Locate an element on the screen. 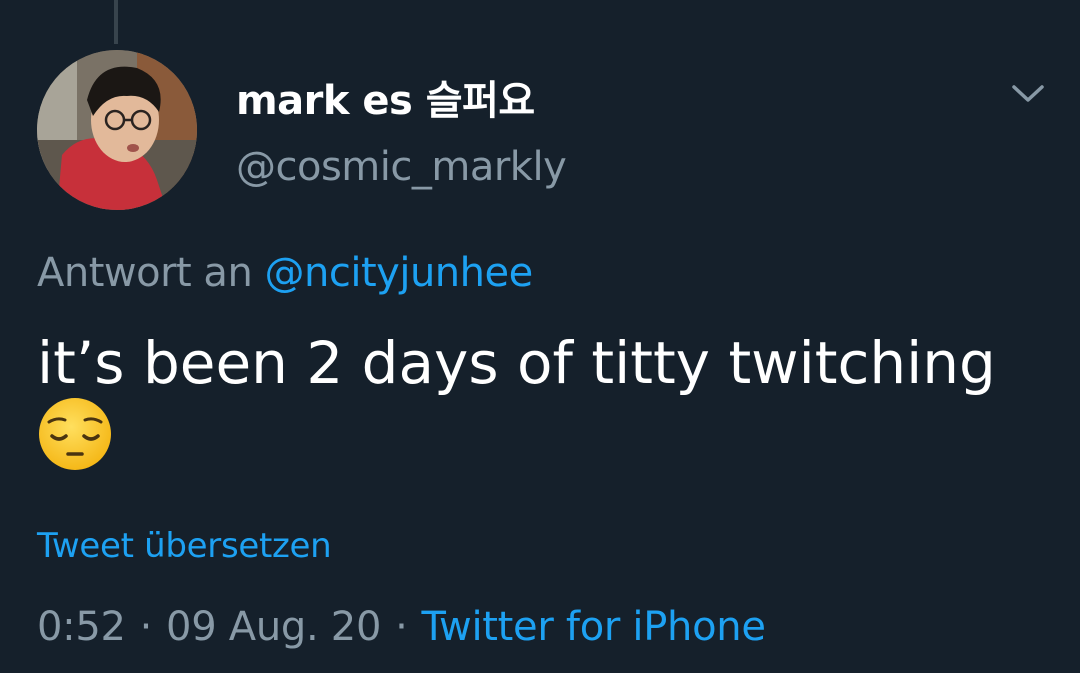  tweet-source-link: Twitter for iPhone is located at coordinates (594, 627).